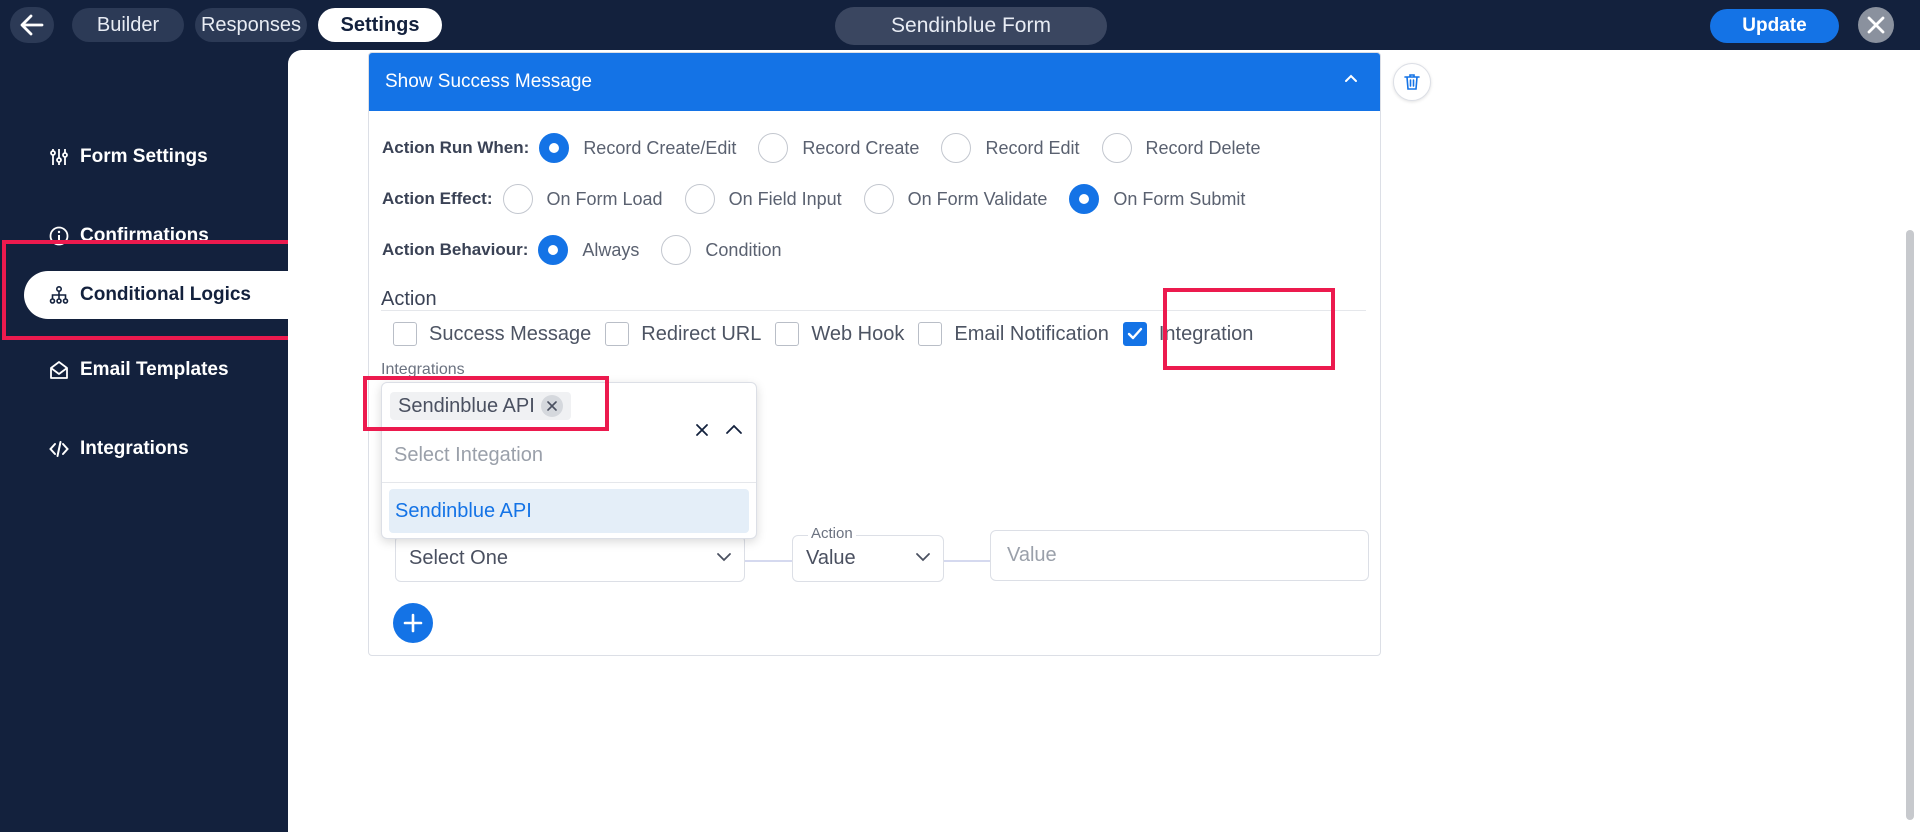  I want to click on radio-on-form-submit: On Form Submit, so click(1157, 199).